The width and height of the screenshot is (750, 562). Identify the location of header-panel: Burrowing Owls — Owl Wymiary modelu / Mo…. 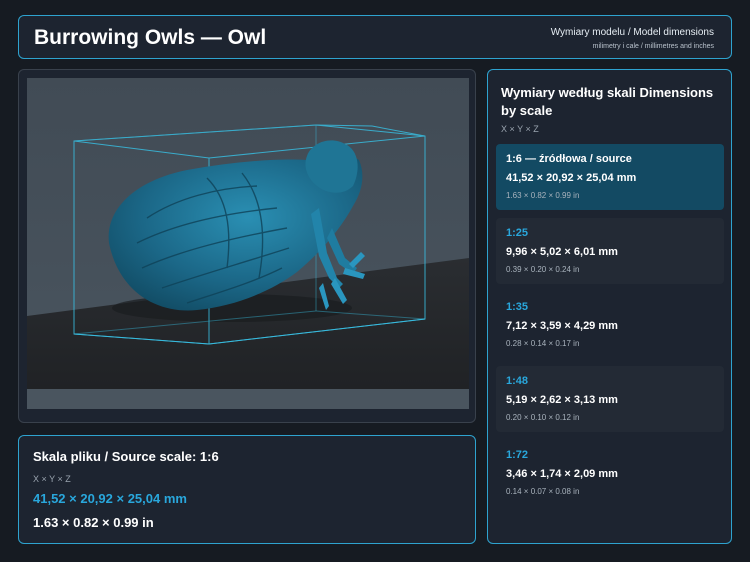
(375, 37).